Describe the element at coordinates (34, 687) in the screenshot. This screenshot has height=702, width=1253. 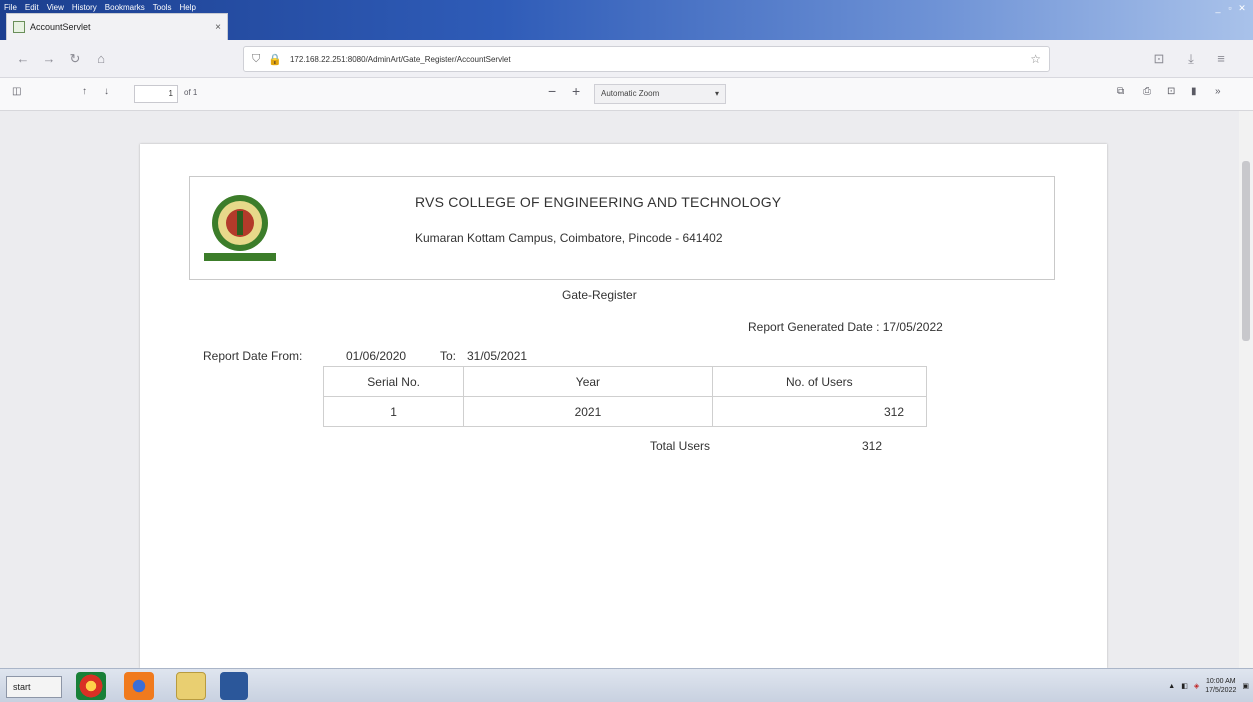
I see `start-button: start` at that location.